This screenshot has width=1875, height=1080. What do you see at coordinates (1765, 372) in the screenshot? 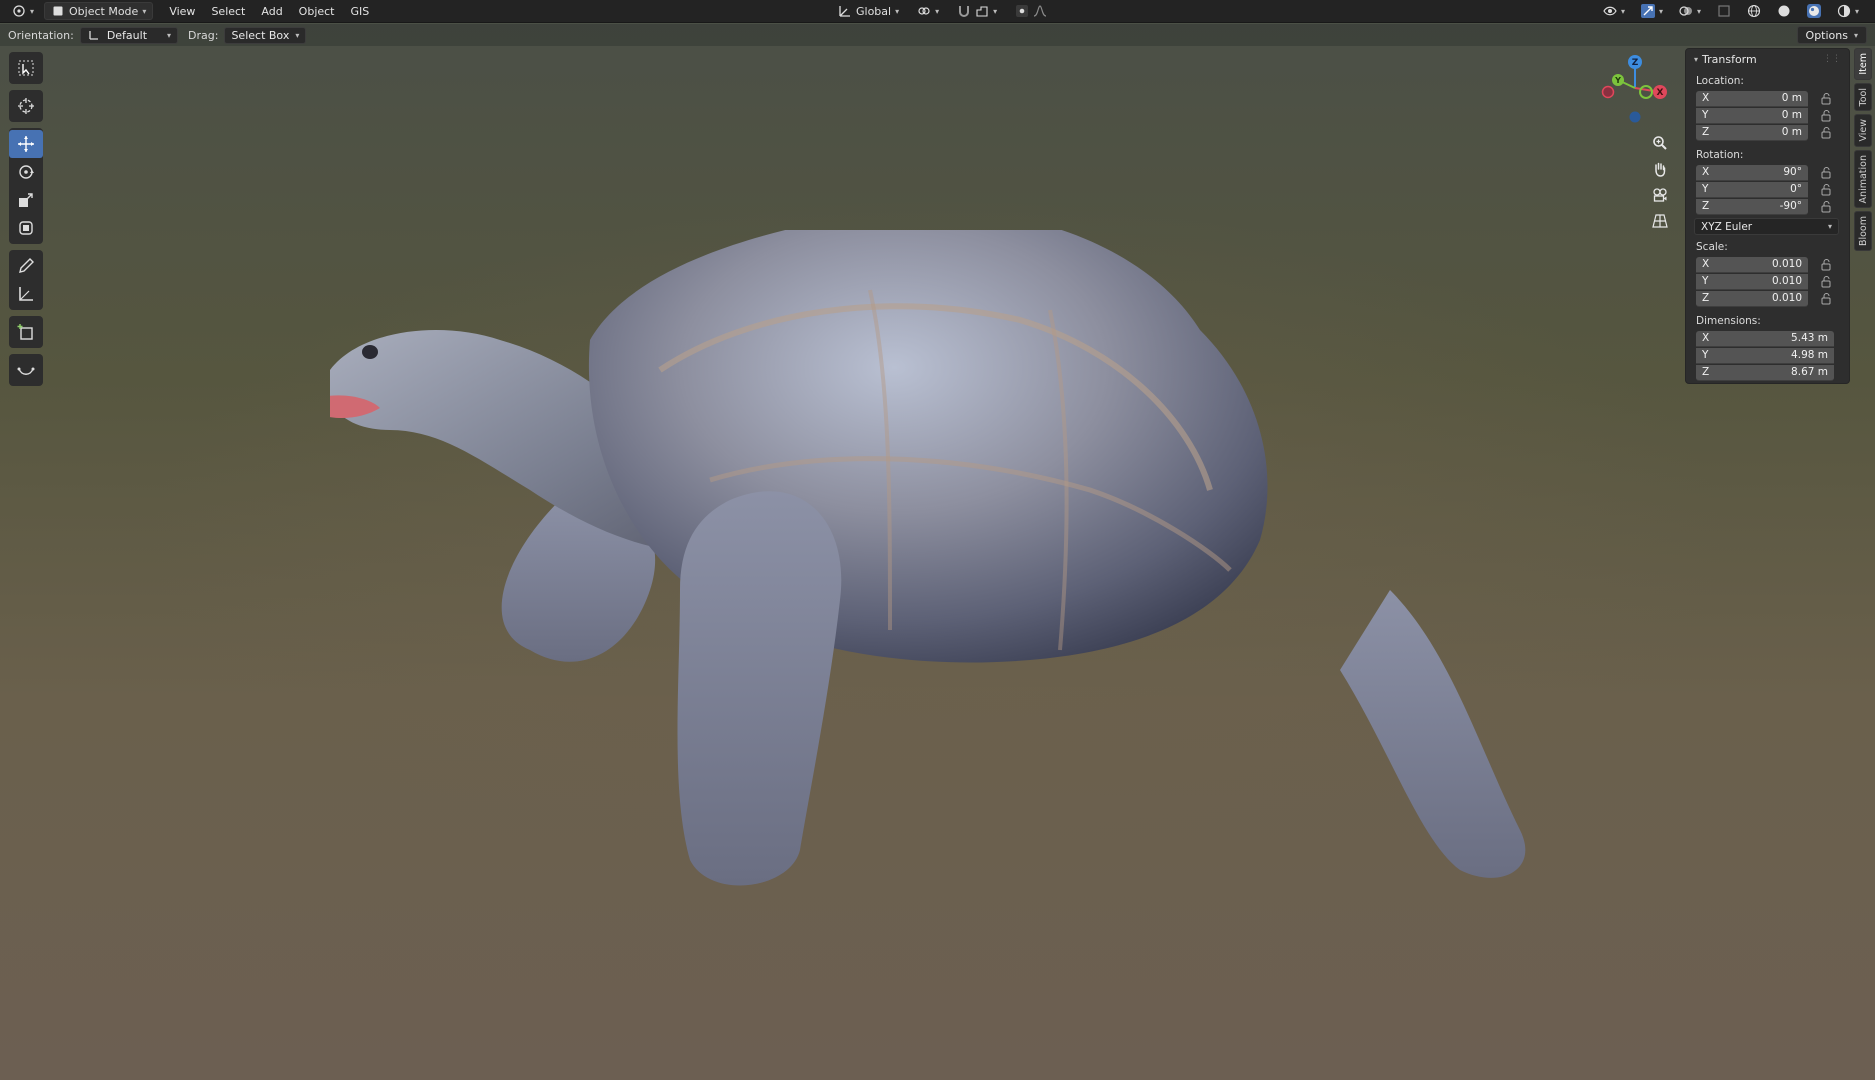
I see `dimensions-z-field: Z 8.67 m` at bounding box center [1765, 372].